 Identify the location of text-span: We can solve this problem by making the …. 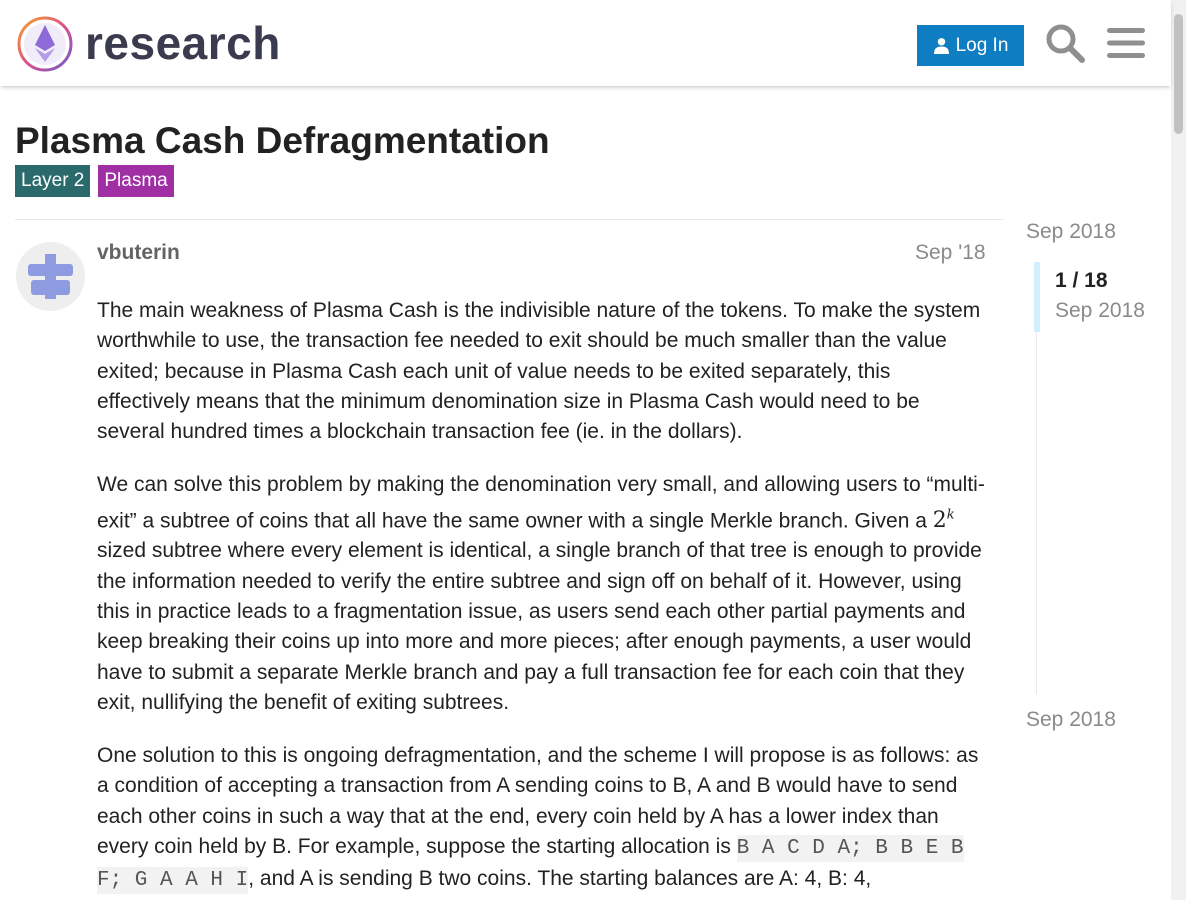
(541, 503).